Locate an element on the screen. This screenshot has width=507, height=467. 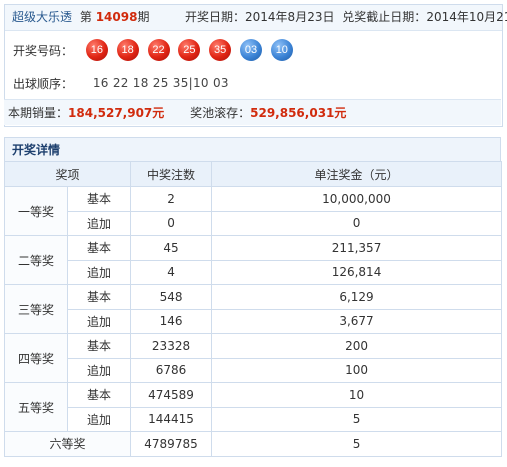
prize-name: 二等奖 is located at coordinates (36, 260).